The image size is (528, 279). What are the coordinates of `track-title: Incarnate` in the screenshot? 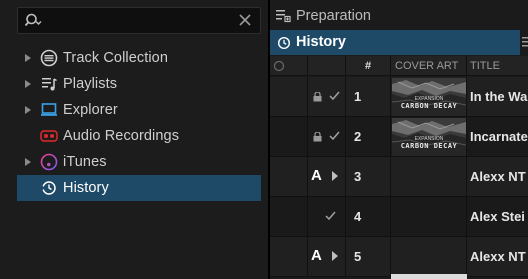 It's located at (499, 136).